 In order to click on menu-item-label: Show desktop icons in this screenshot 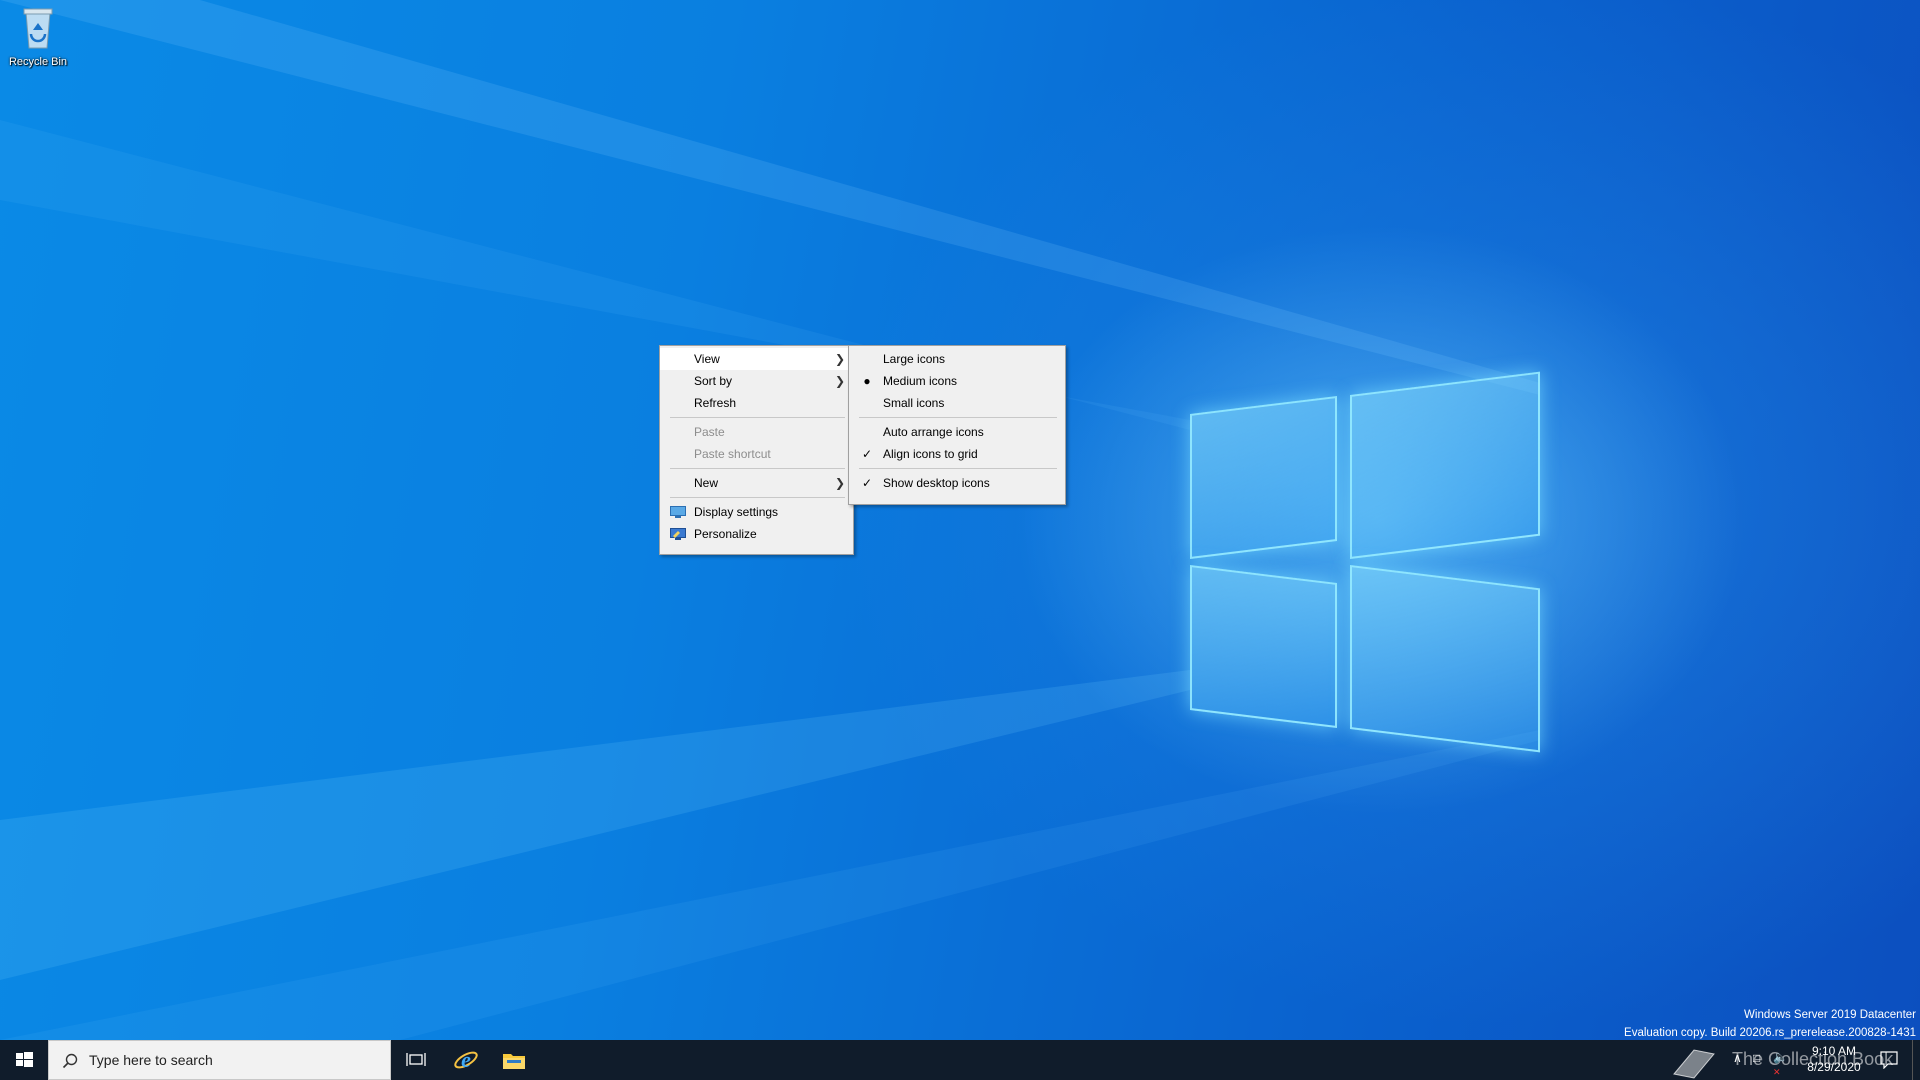, I will do `click(936, 483)`.